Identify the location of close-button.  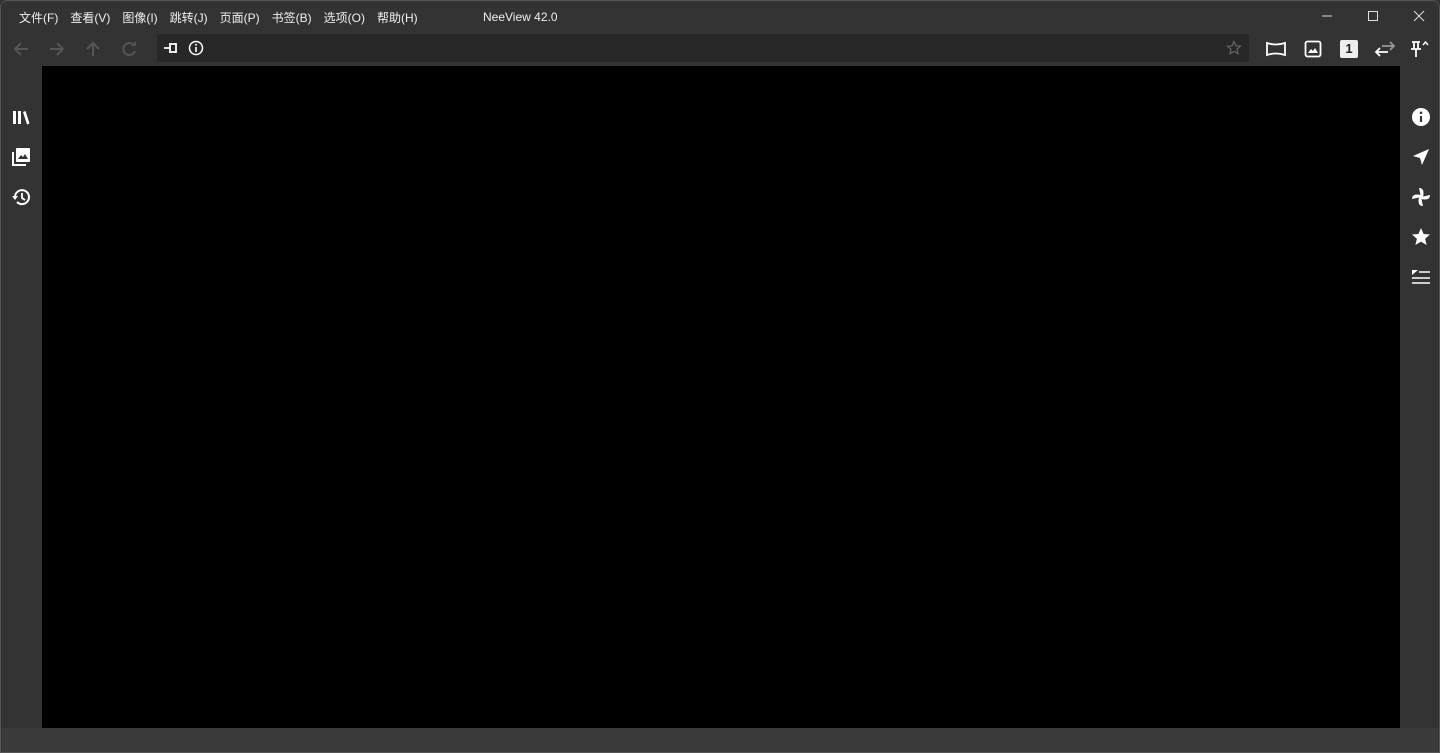
(1417, 16).